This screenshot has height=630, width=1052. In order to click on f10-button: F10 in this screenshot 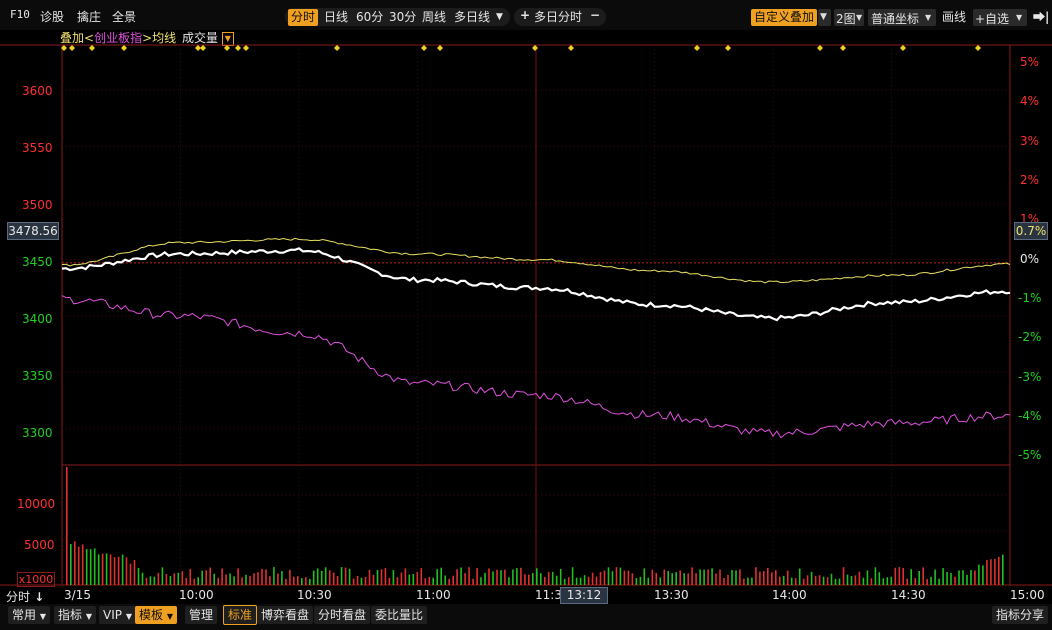, I will do `click(20, 14)`.